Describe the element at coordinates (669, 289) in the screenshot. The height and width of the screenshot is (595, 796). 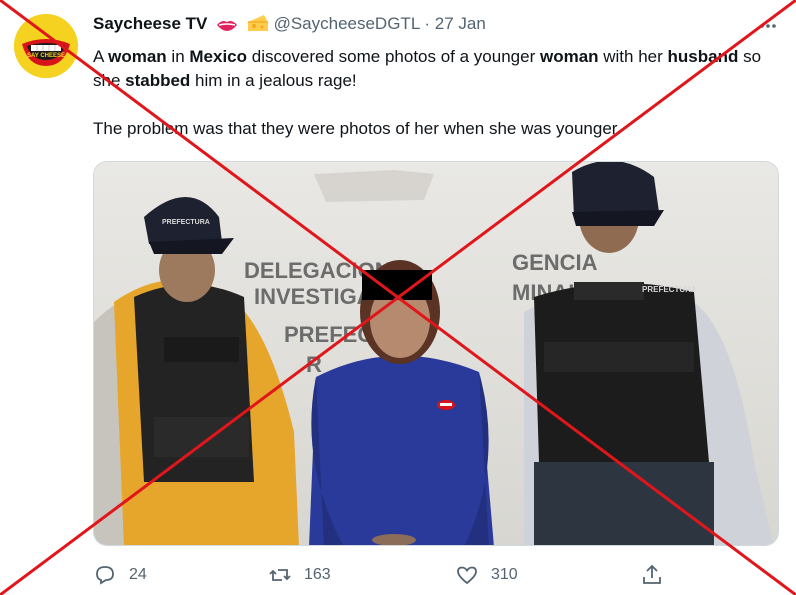
I see `vest-text: PREFECTURA` at that location.